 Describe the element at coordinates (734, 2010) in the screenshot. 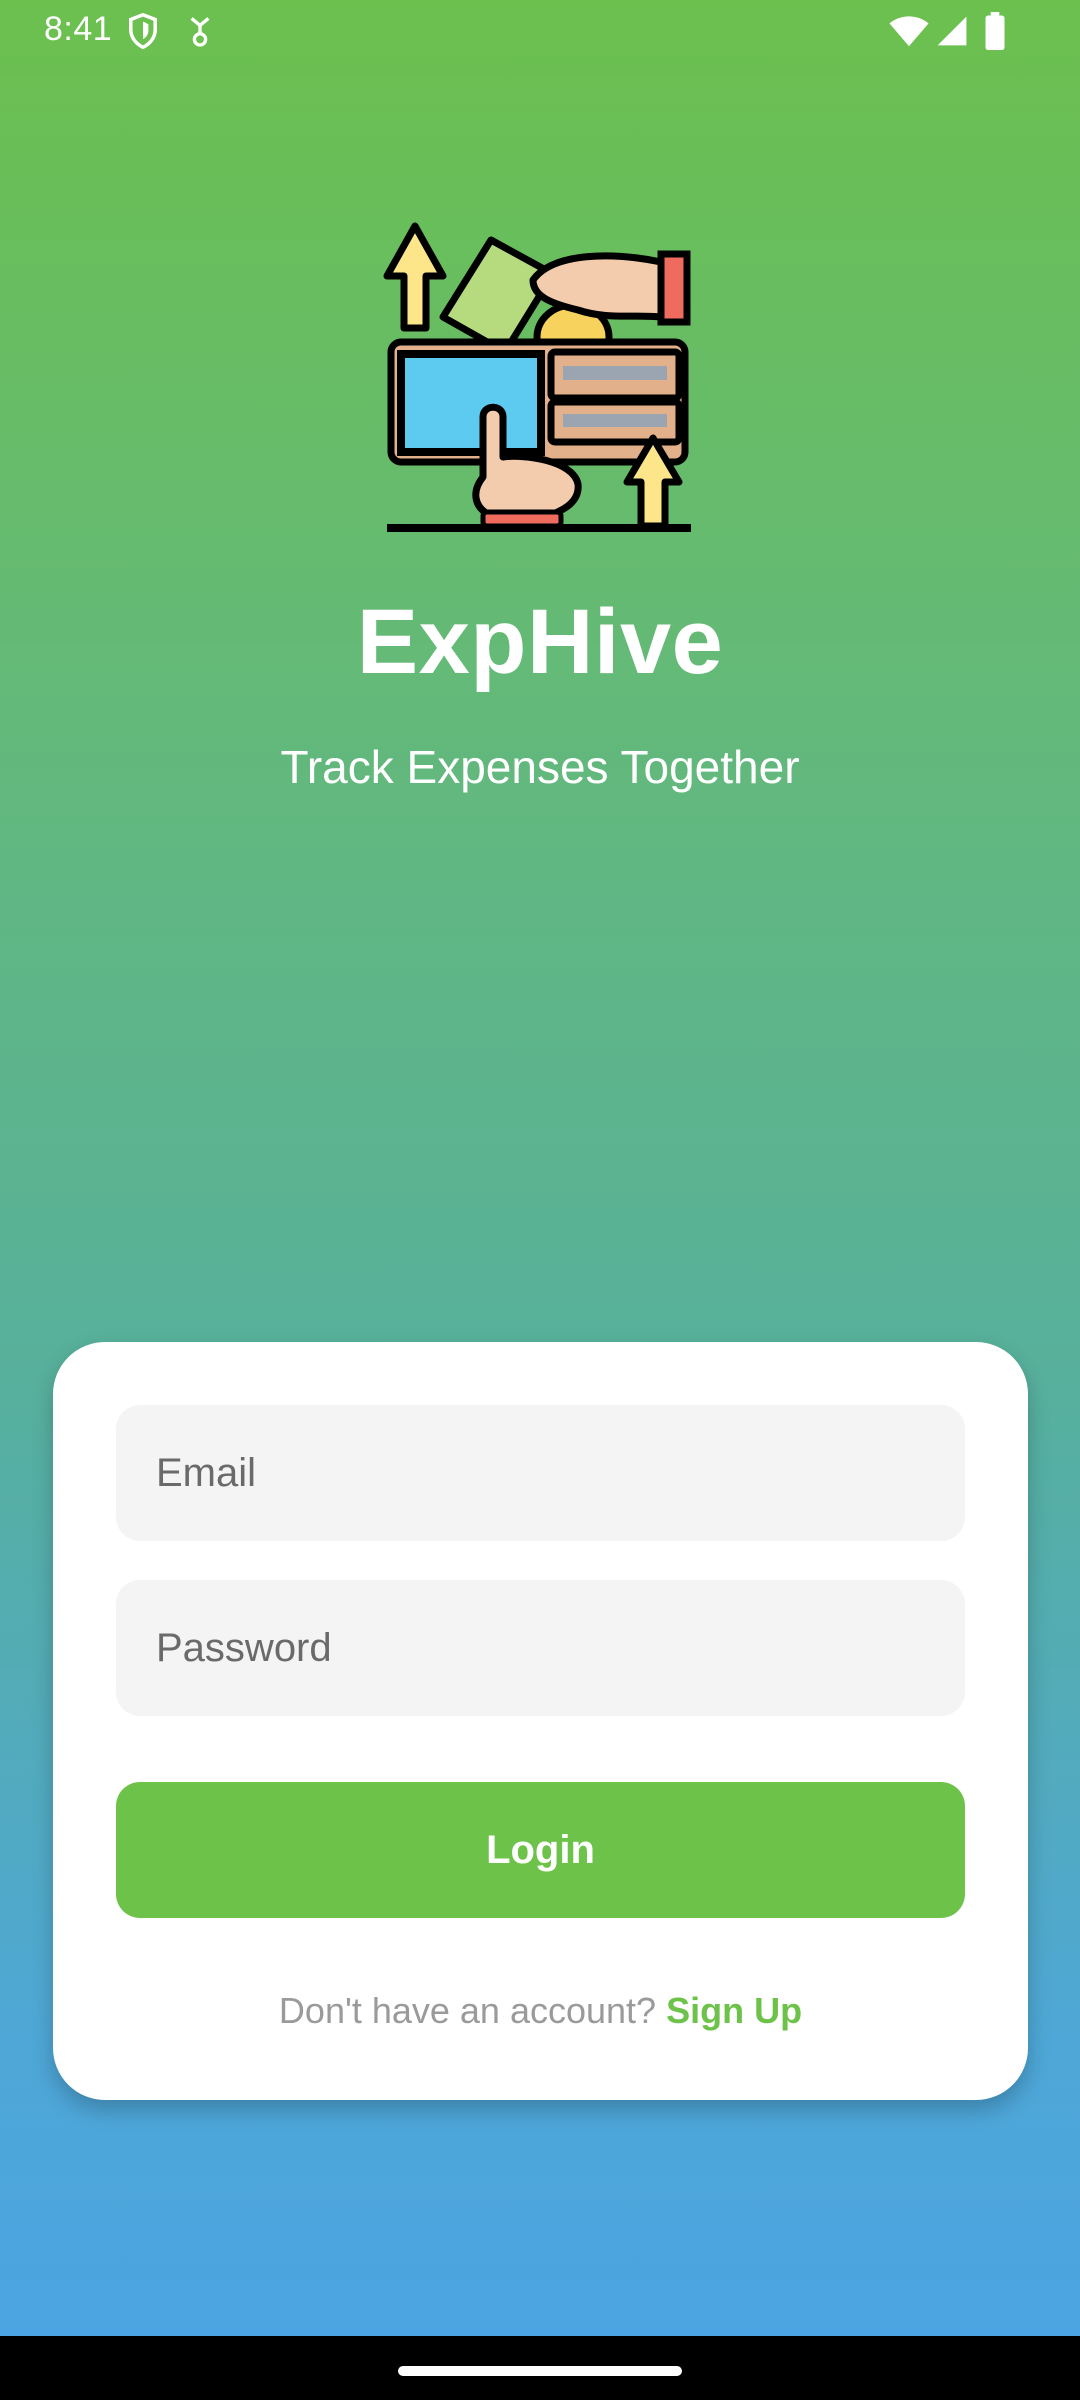

I see `signup-link: Sign Up` at that location.